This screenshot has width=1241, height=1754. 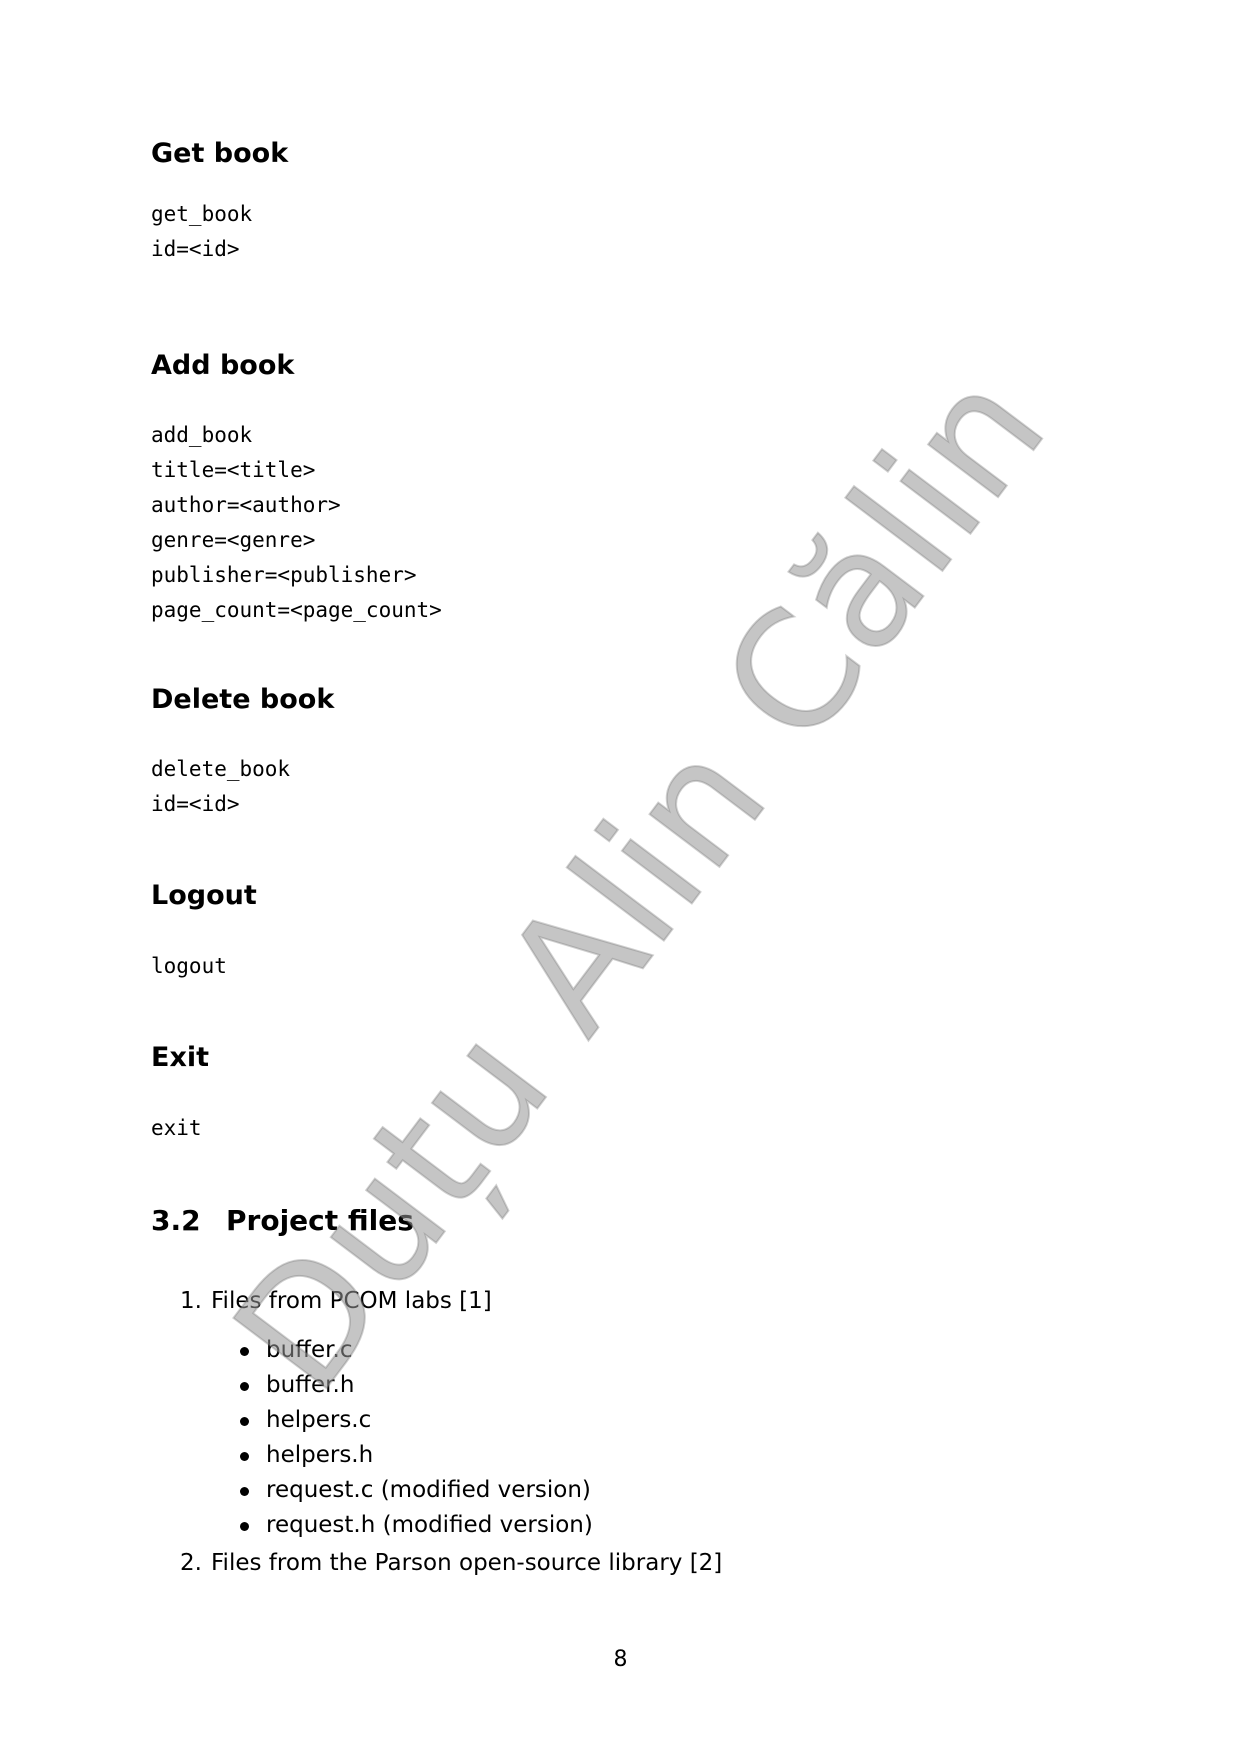 I want to click on bullet-item: request.c (modified version), so click(x=416, y=1490).